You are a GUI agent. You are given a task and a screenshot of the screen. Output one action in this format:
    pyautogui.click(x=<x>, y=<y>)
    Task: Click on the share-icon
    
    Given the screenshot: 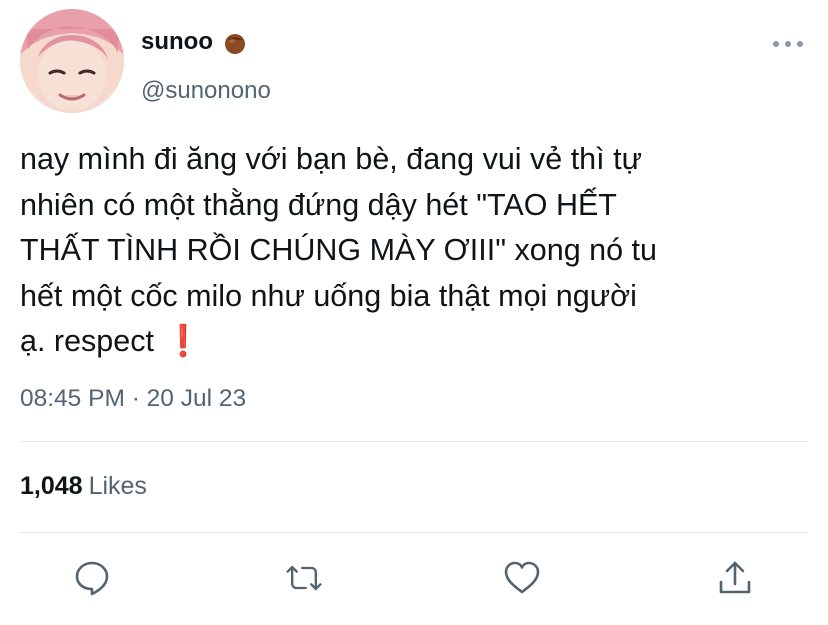 What is the action you would take?
    pyautogui.click(x=735, y=577)
    